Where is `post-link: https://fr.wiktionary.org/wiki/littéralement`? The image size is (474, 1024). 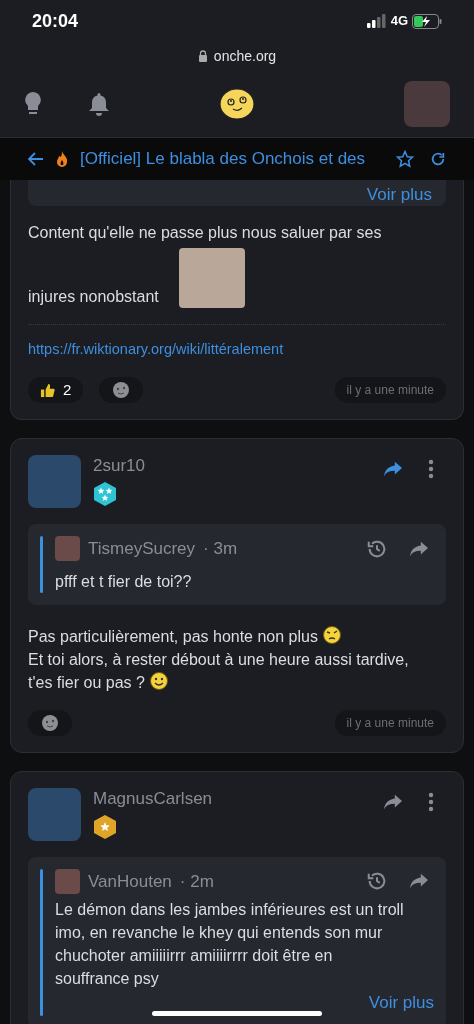 post-link: https://fr.wiktionary.org/wiki/littéralement is located at coordinates (156, 349).